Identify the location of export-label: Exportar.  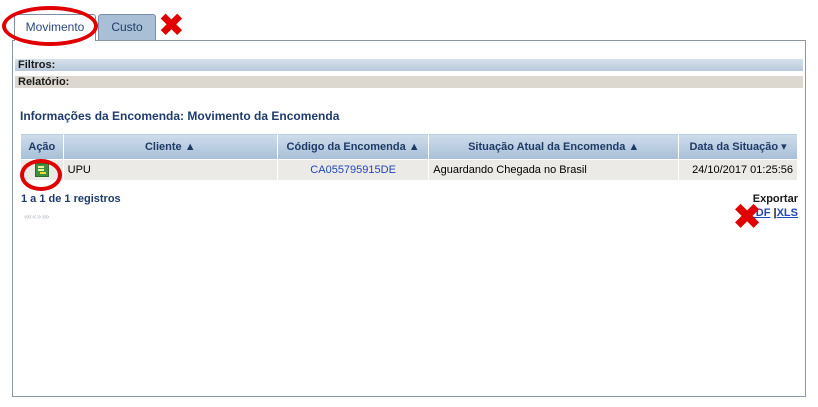
(775, 199).